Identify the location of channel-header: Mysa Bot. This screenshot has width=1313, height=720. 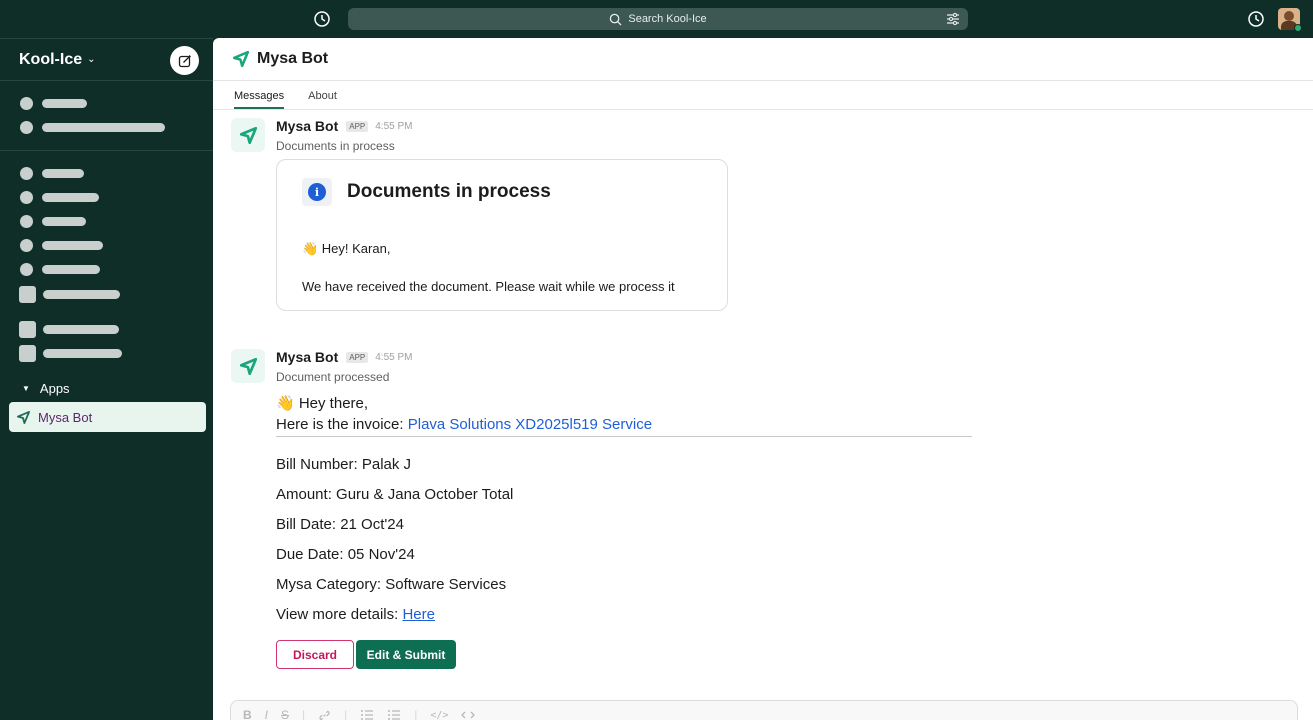
(763, 59).